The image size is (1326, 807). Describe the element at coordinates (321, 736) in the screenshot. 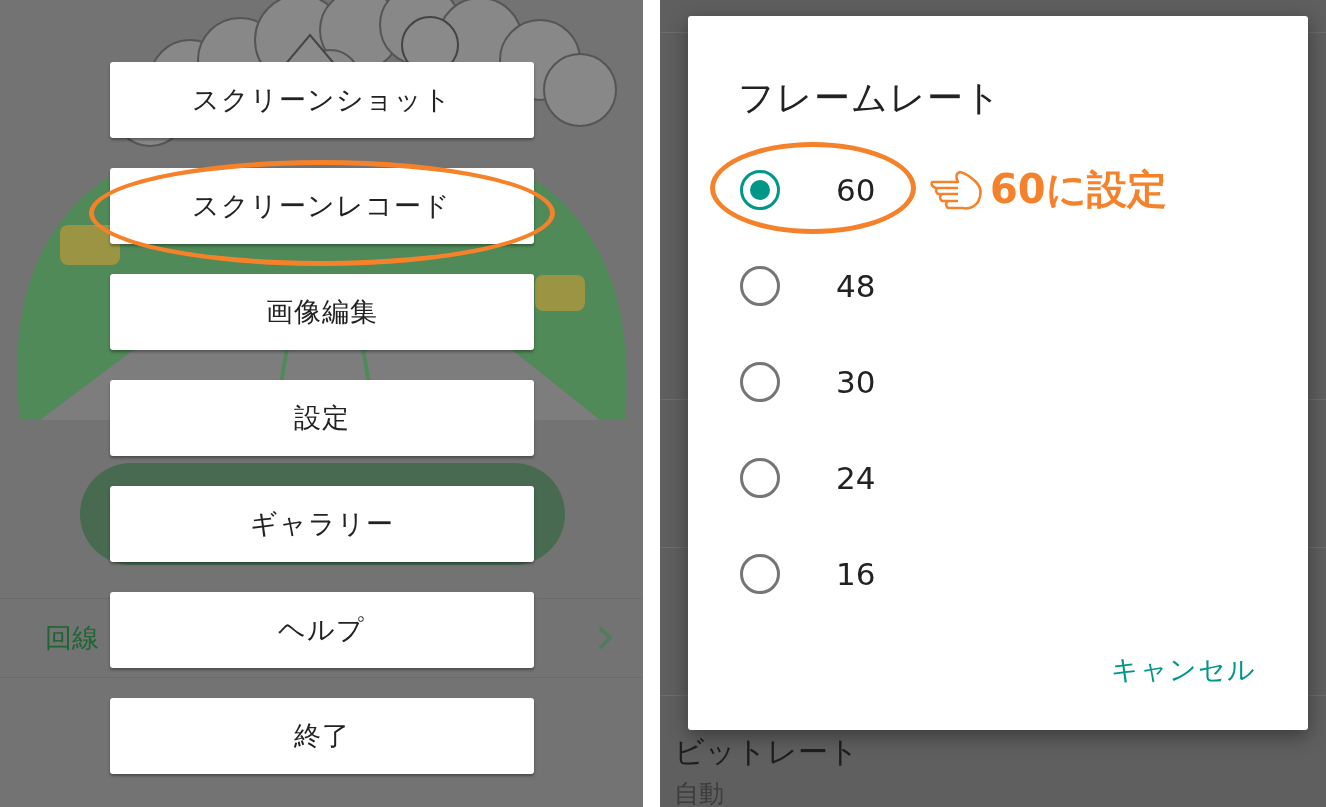

I see `menu-button: 終了` at that location.